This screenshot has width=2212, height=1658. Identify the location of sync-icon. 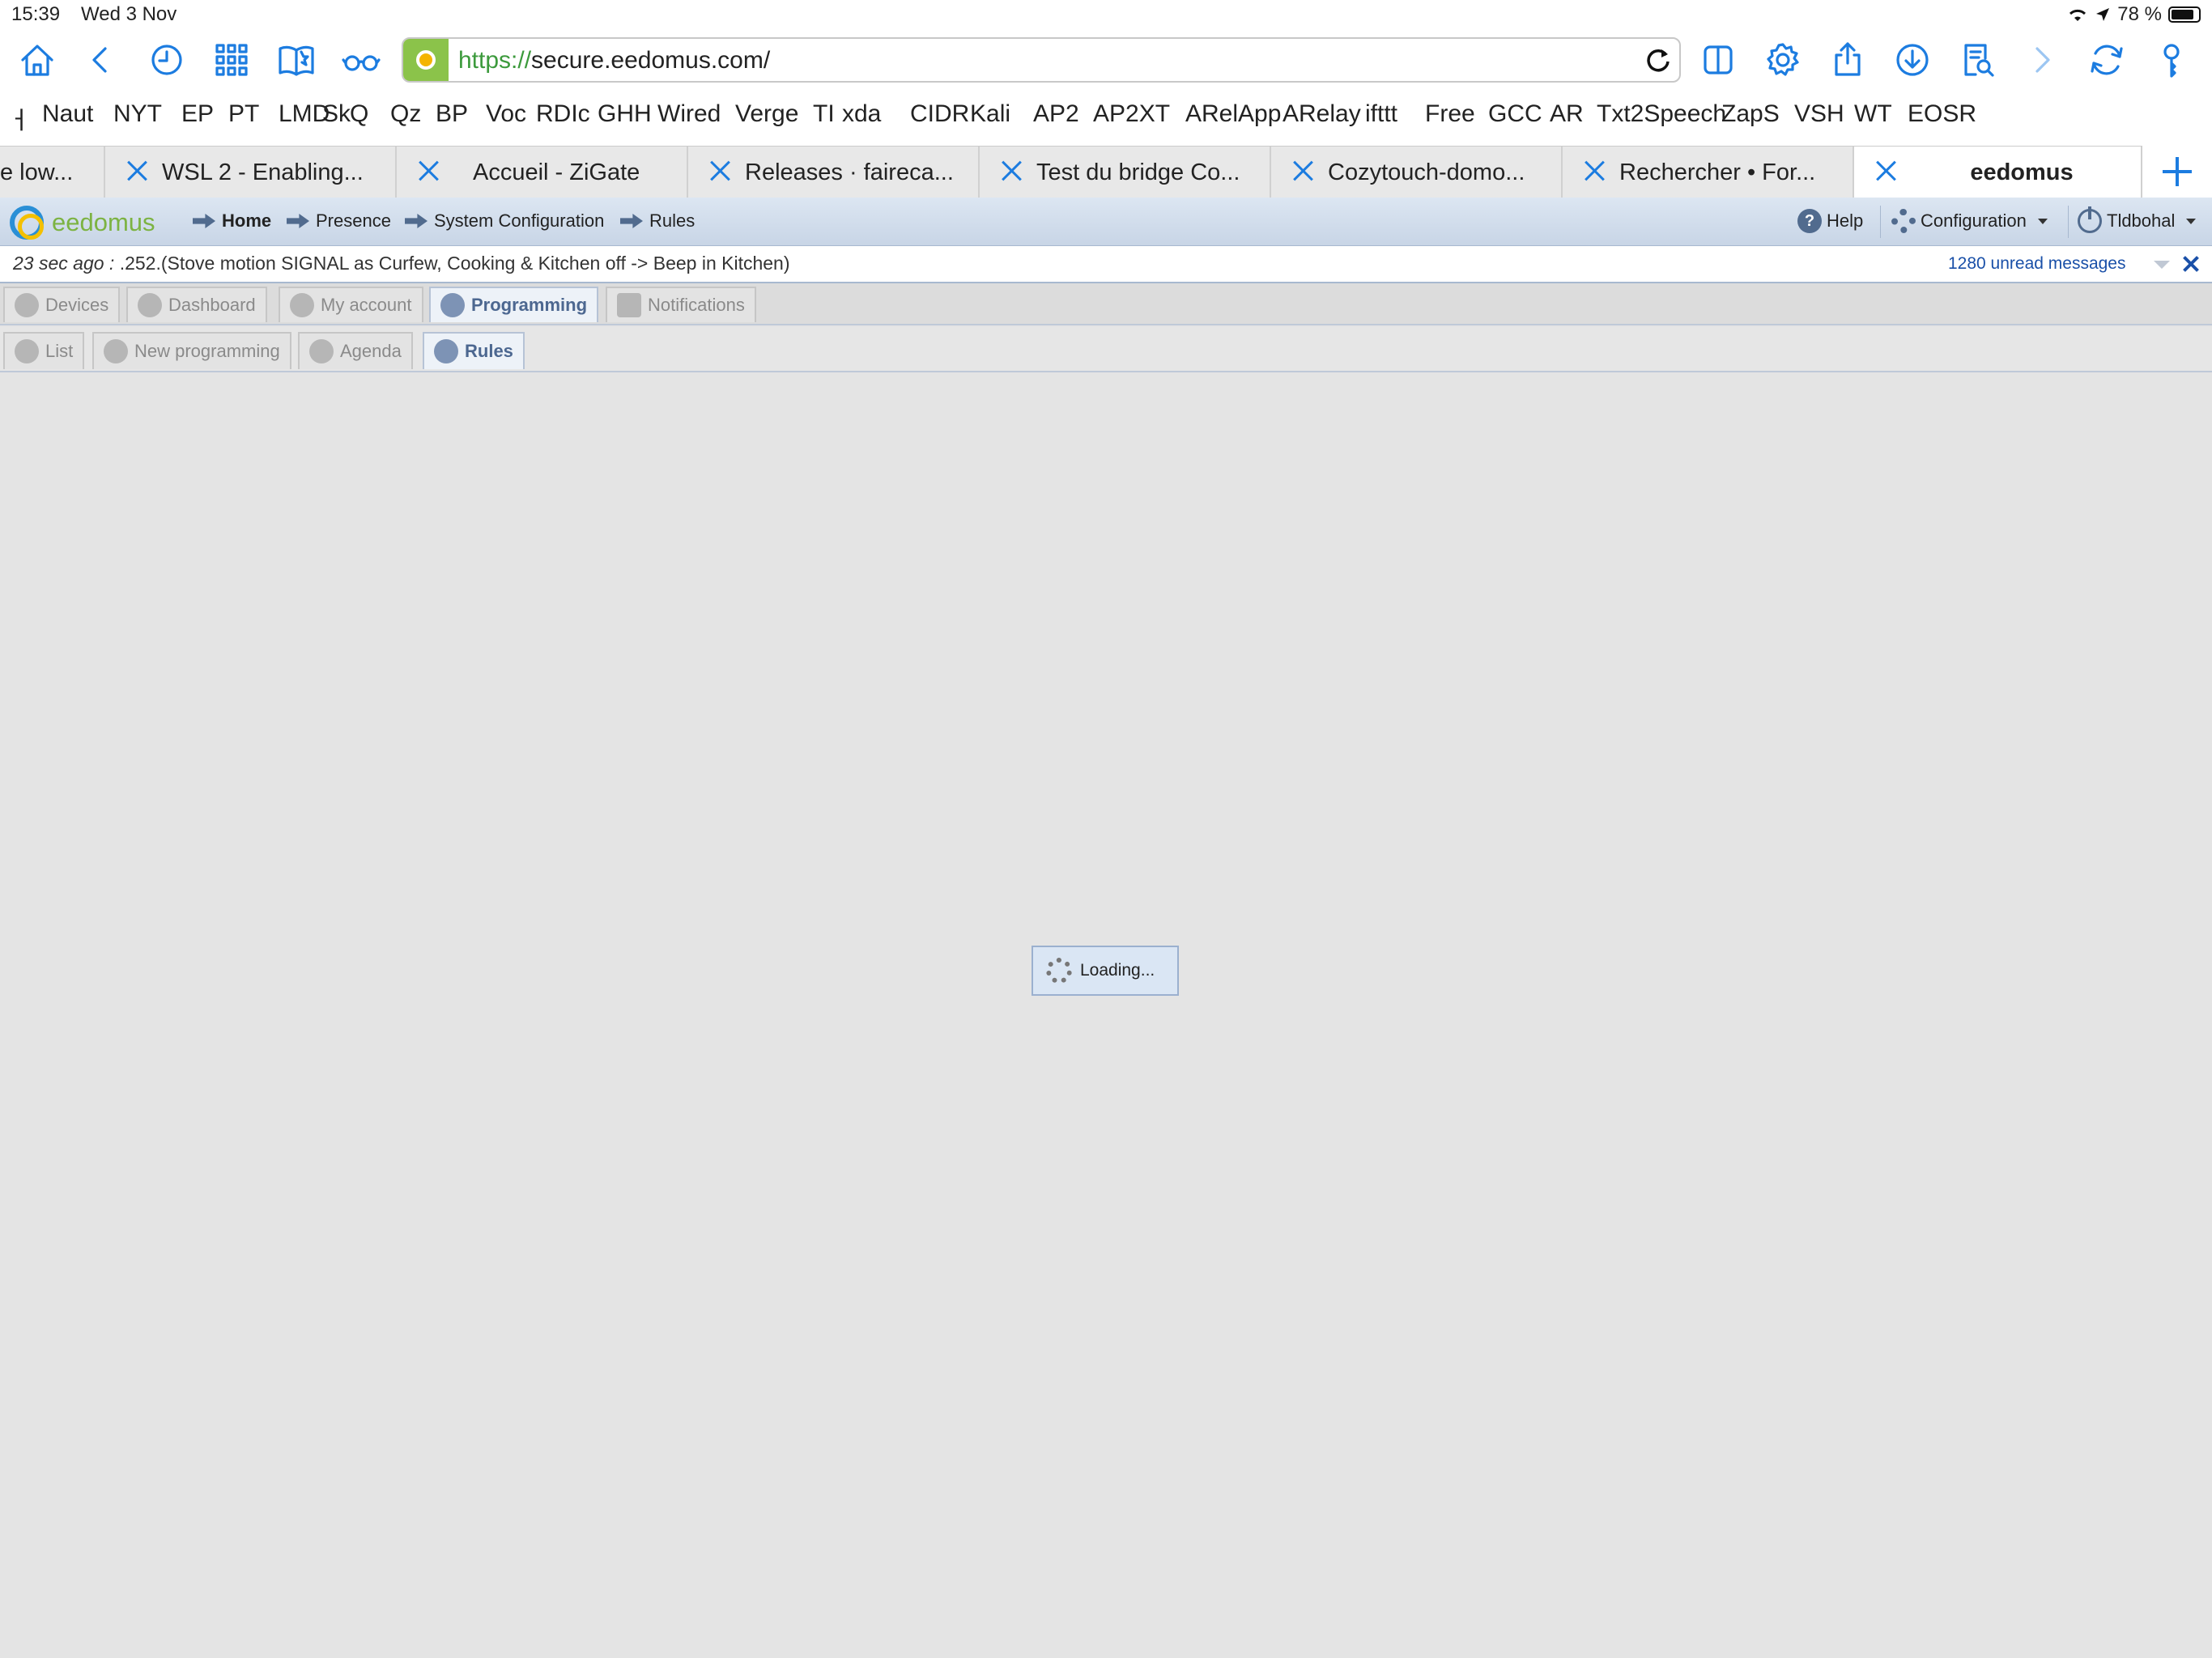
(2106, 60).